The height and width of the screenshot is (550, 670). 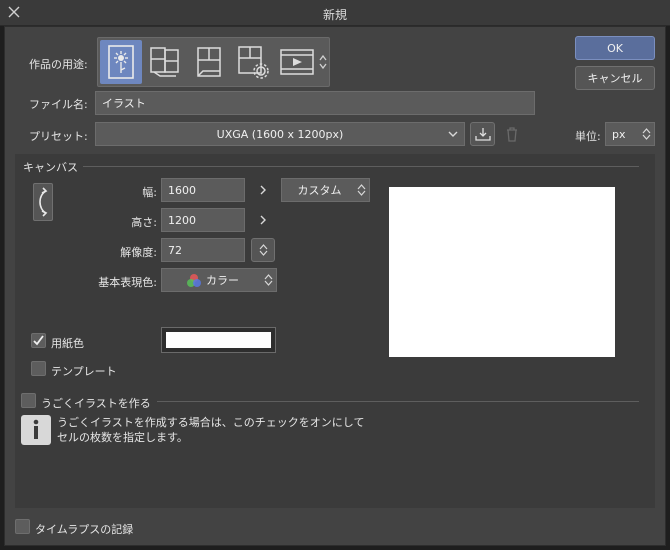 I want to click on paper-color-swatch, so click(x=218, y=340).